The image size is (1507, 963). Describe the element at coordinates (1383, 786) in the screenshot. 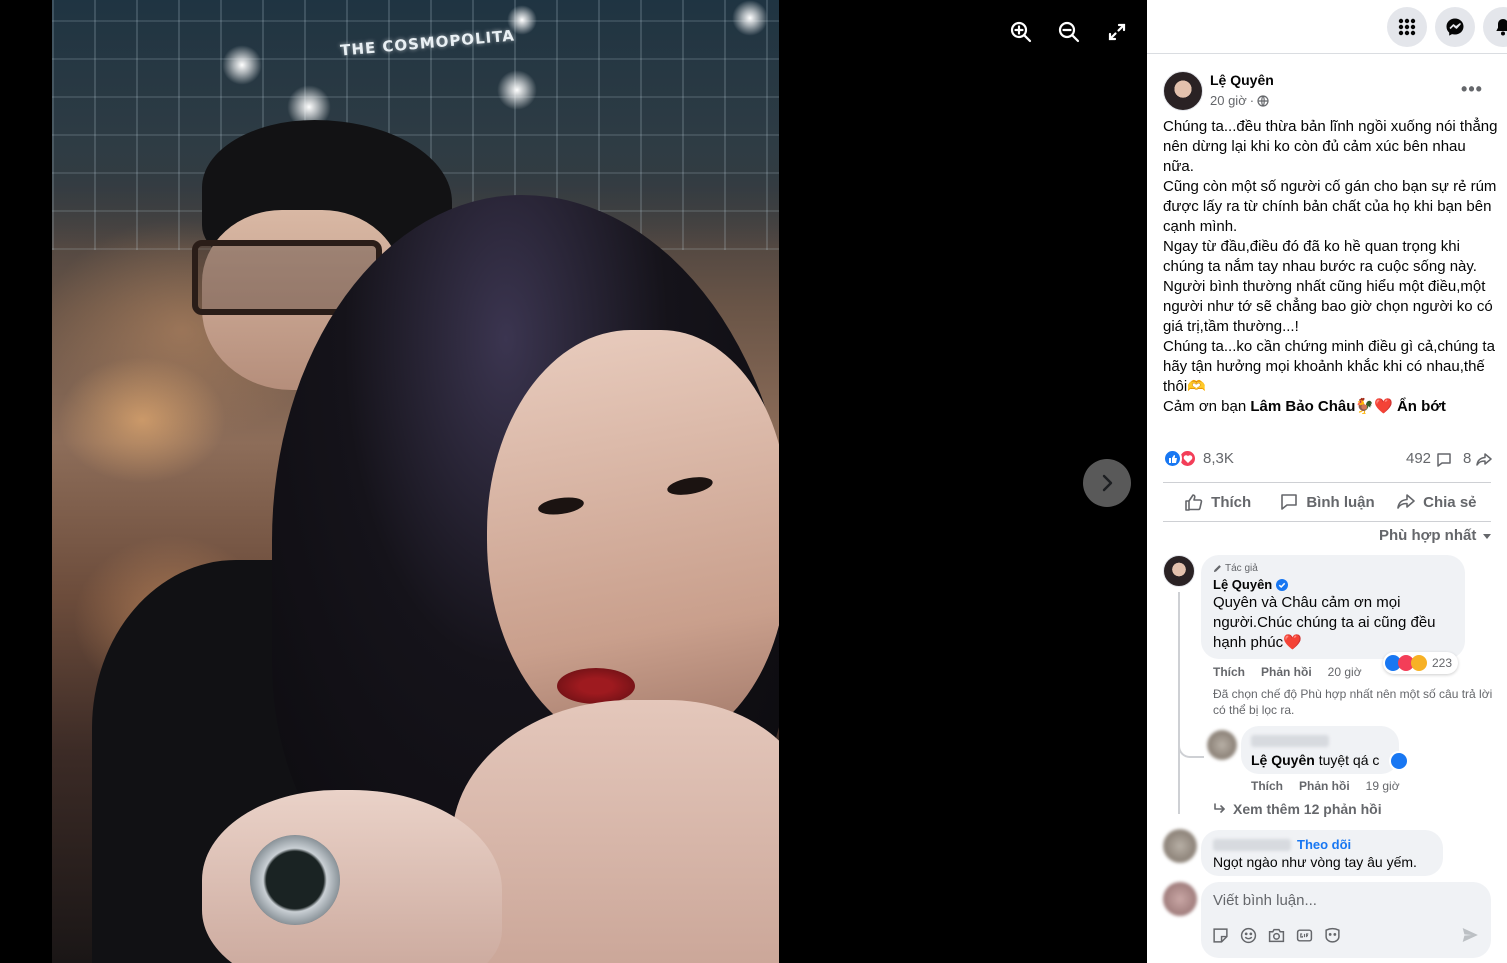

I see `reply-time: 19 giờ` at that location.